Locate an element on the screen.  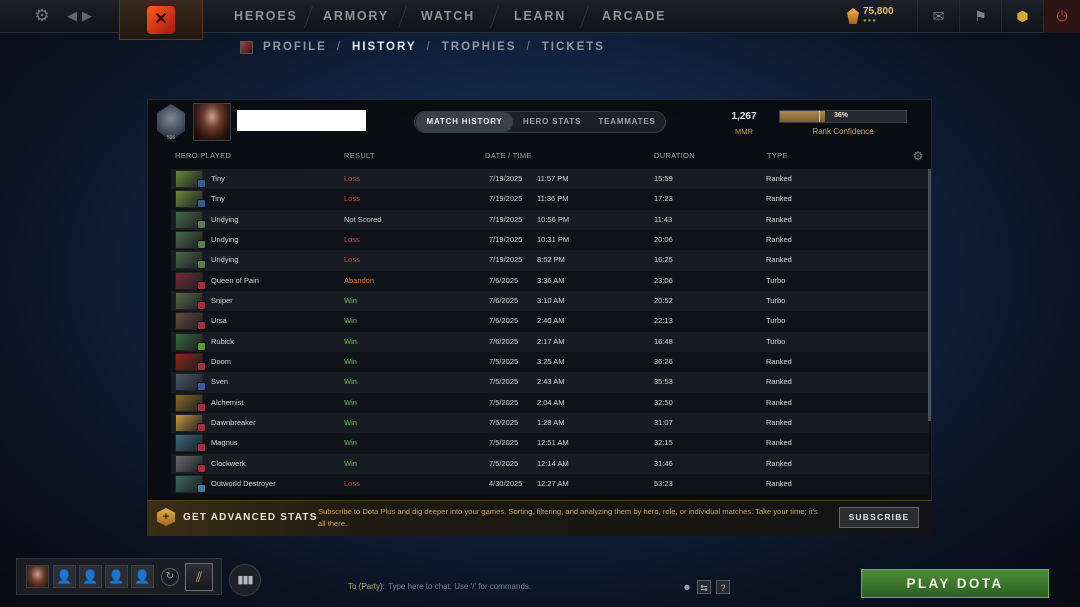
table-row: Doom Win 7/5/2025 3:25 AM 36:26 Ranked is located at coordinates (550, 362).